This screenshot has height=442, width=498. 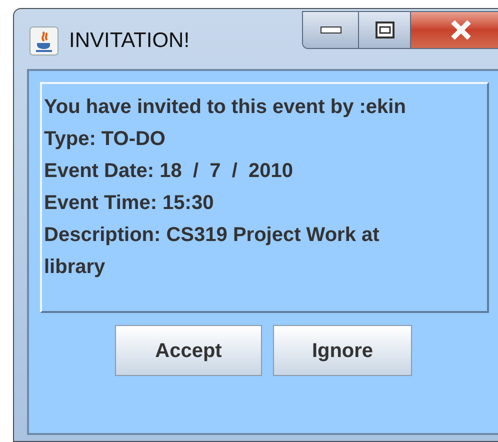 What do you see at coordinates (188, 350) in the screenshot?
I see `dialog-button: Accept` at bounding box center [188, 350].